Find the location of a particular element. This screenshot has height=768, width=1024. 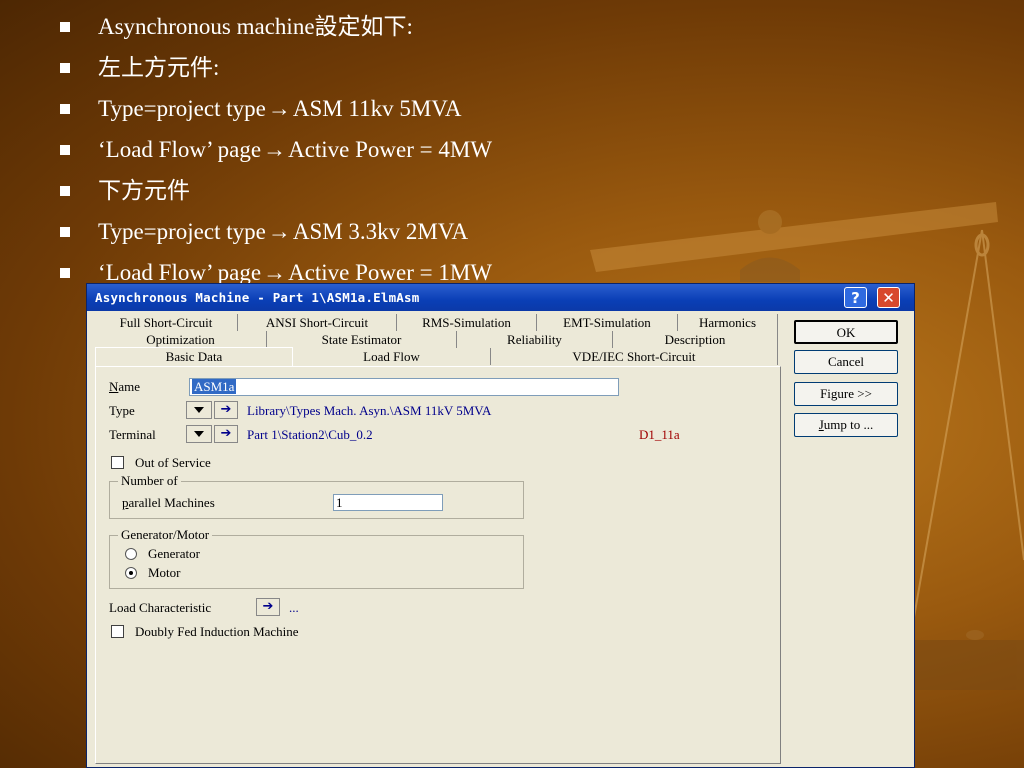

tab-load-flow: Load Flow is located at coordinates (392, 356).